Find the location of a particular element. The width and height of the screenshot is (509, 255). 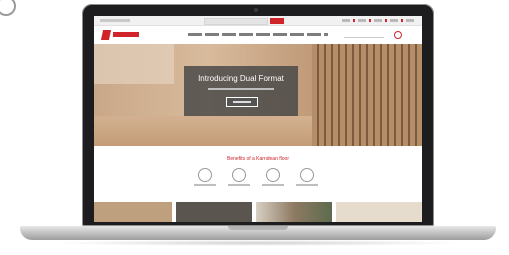

hero-card: Introducing Dual Format is located at coordinates (241, 91).